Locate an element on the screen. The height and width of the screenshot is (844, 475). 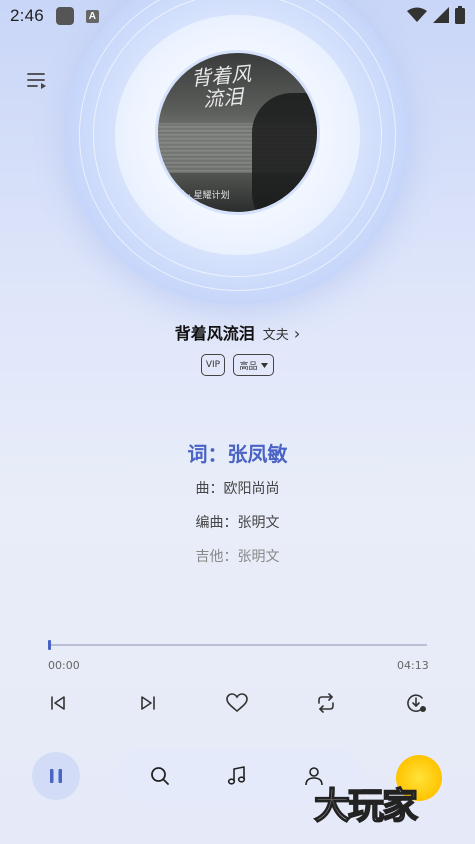
signal-icon is located at coordinates (441, 15).